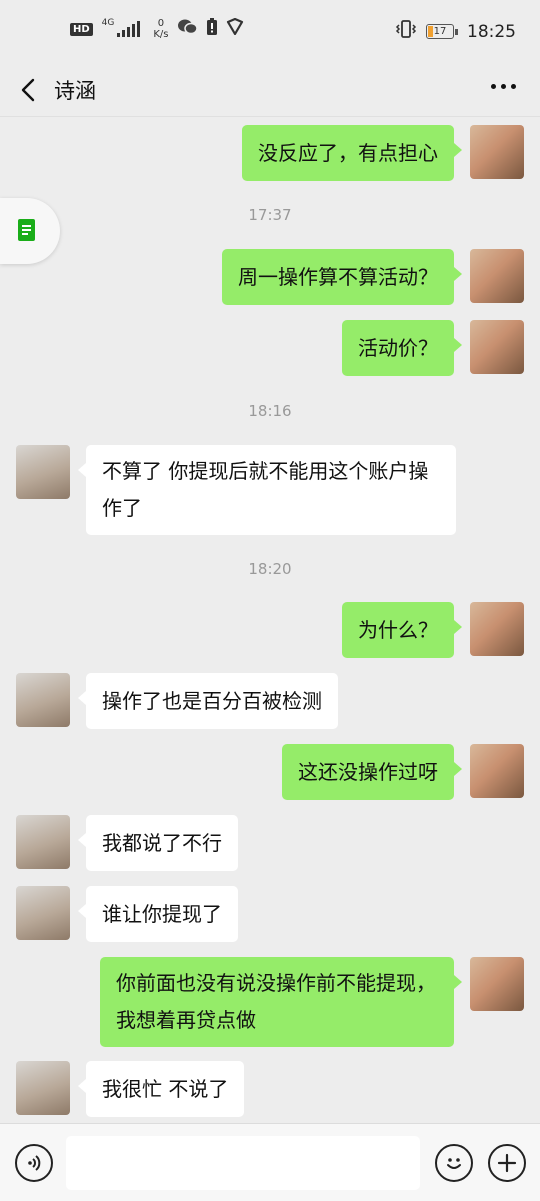 The image size is (540, 1201). I want to click on wechat-notification-icon, so click(187, 29).